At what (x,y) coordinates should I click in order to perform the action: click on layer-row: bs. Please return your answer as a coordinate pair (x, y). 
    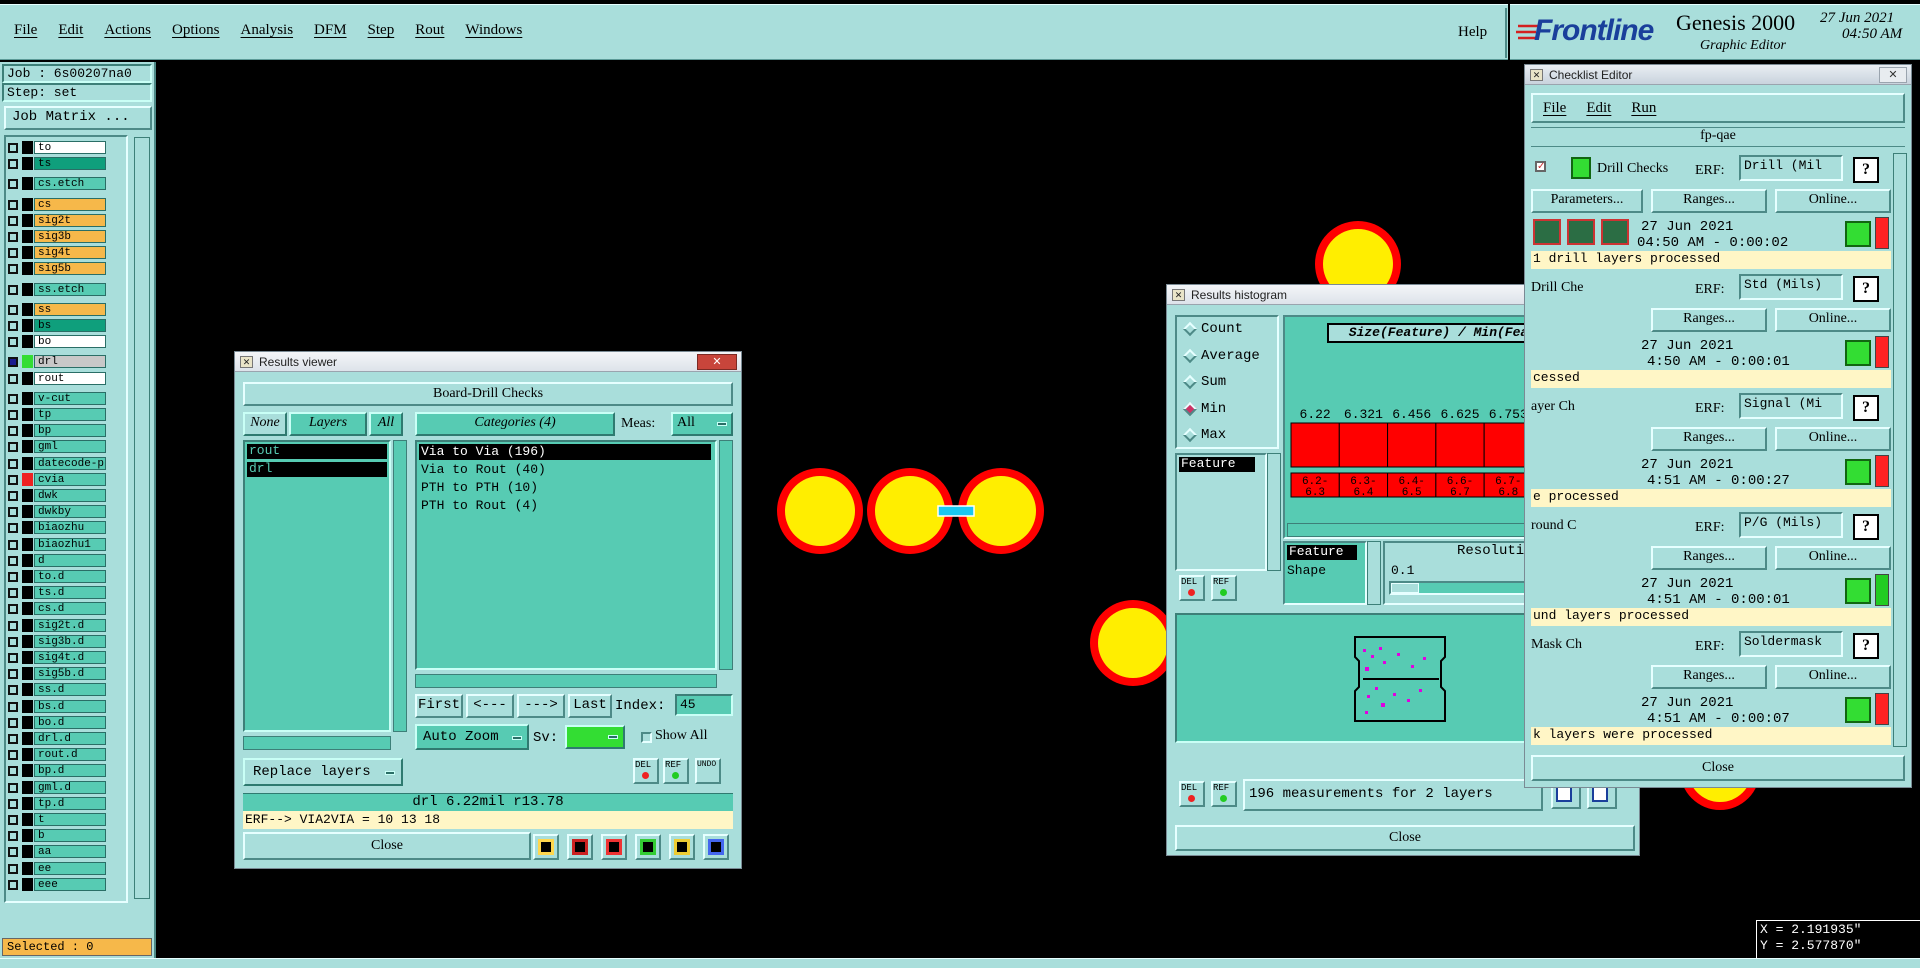
    Looking at the image, I should click on (66, 325).